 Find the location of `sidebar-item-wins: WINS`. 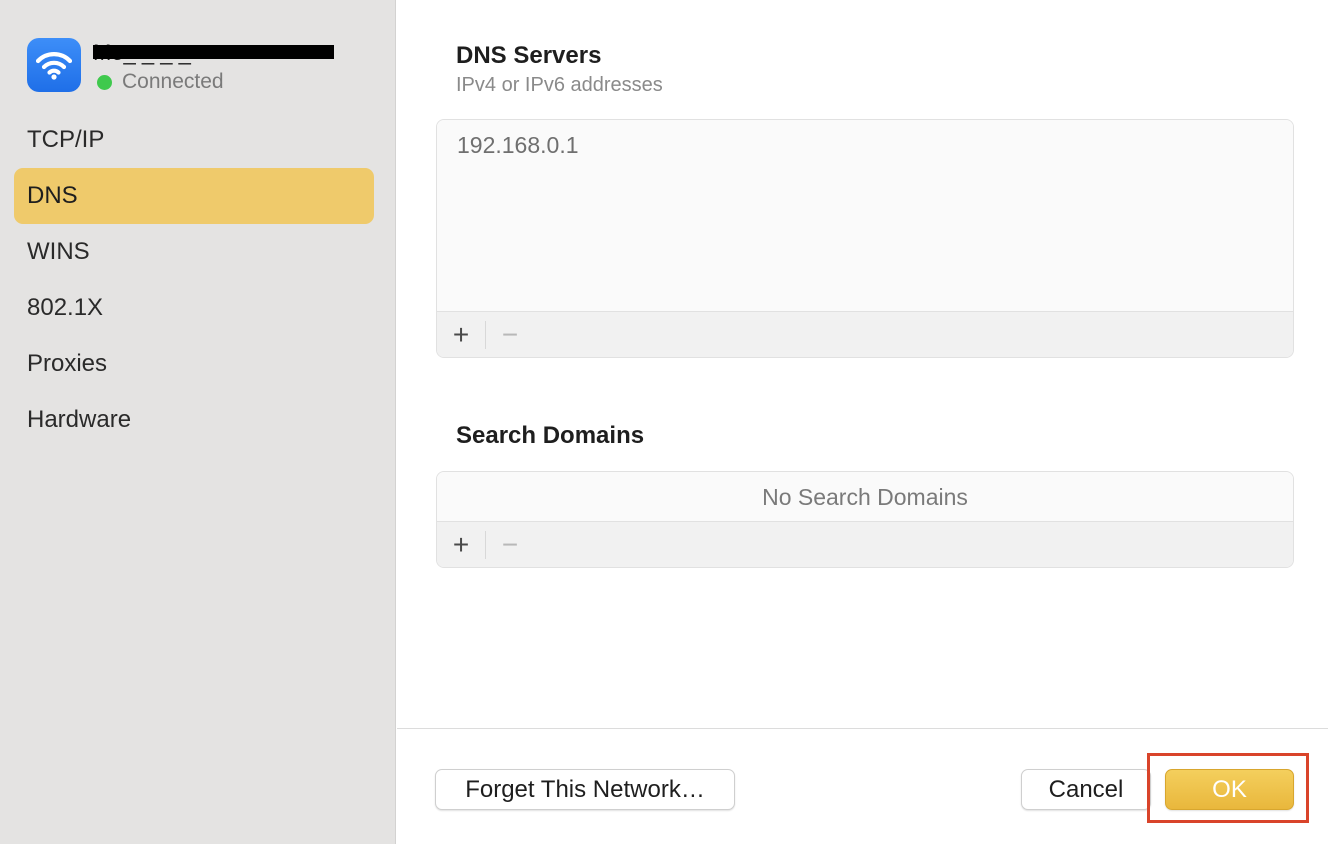

sidebar-item-wins: WINS is located at coordinates (194, 252).